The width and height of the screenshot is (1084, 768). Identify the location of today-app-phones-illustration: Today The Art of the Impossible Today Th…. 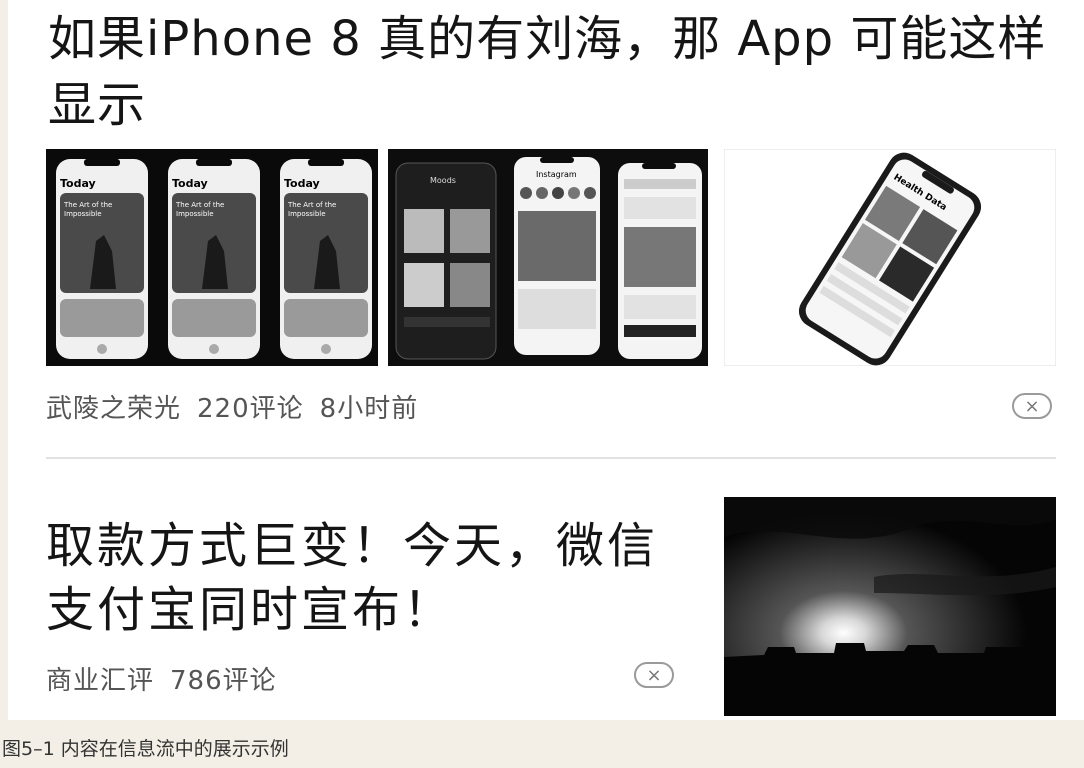
(212, 257).